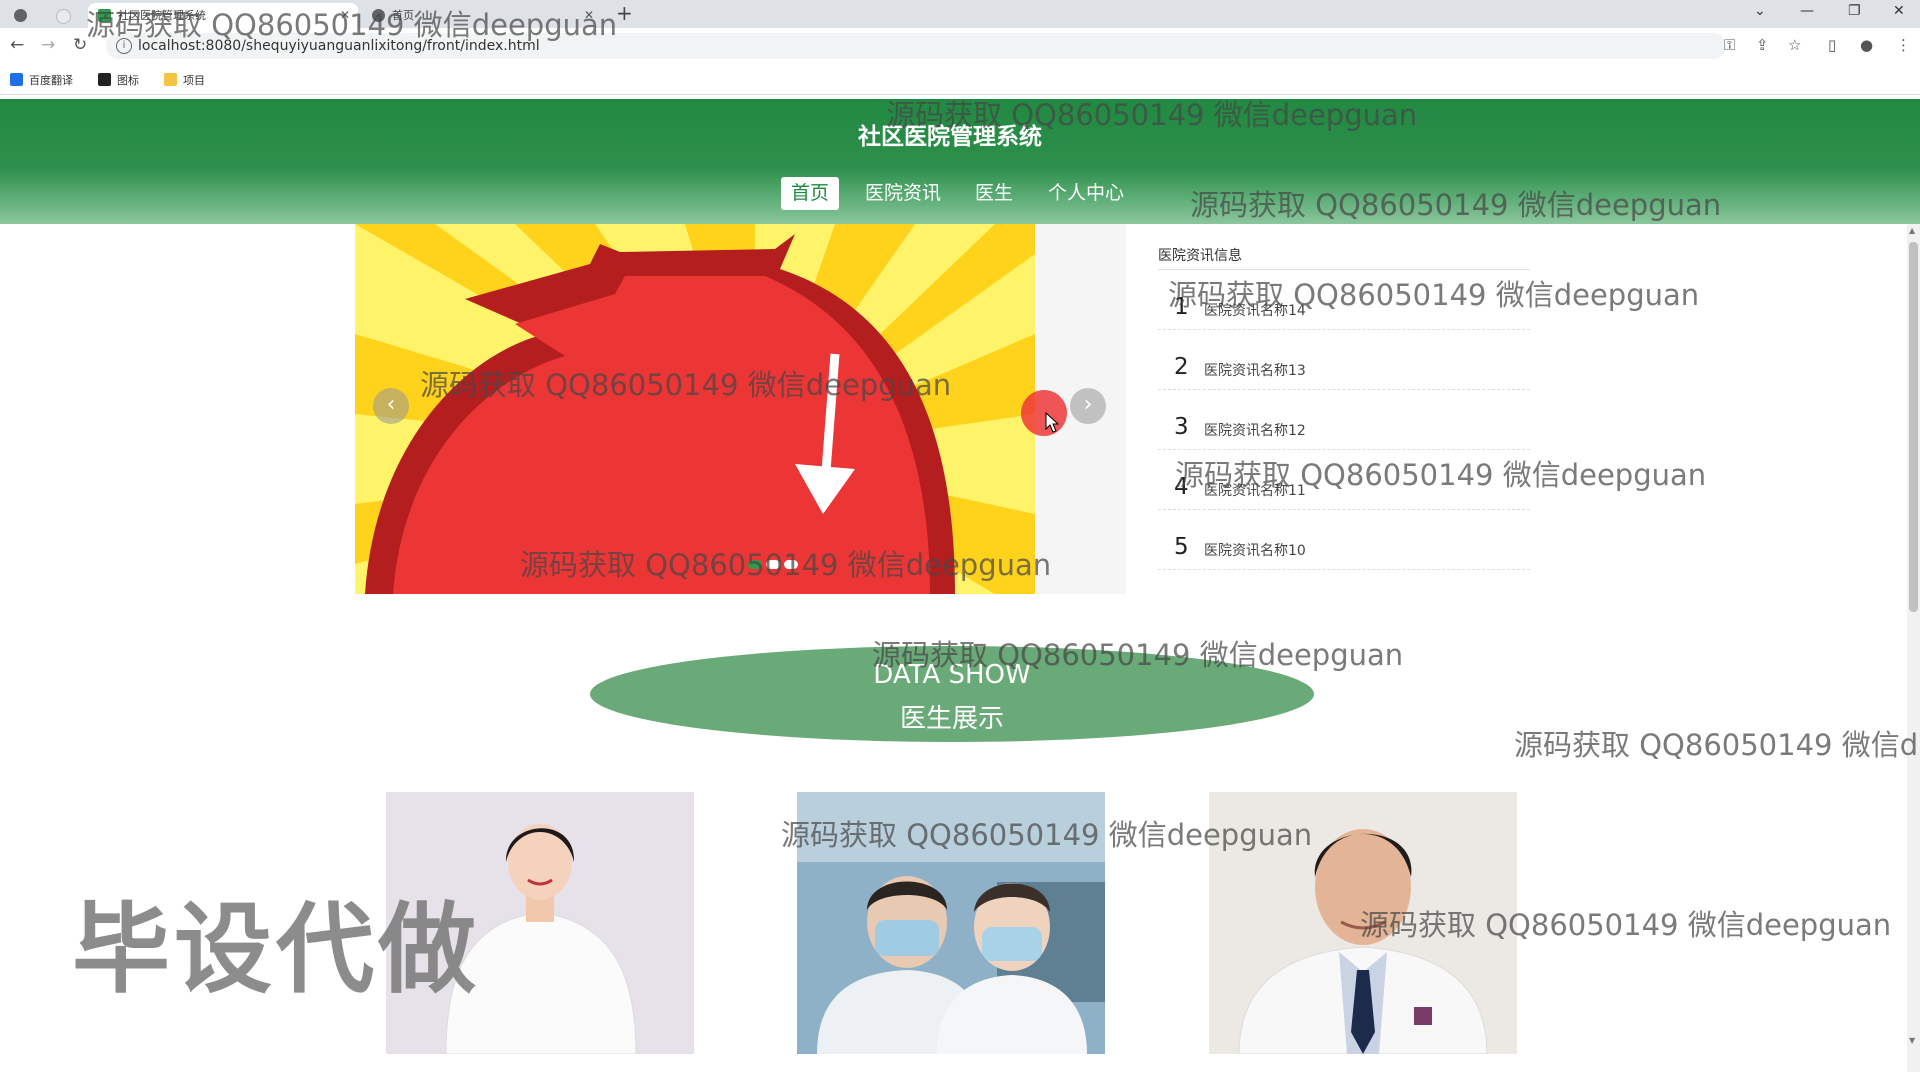 This screenshot has height=1072, width=1920. What do you see at coordinates (994, 193) in the screenshot?
I see `nav-doctors: 医生` at bounding box center [994, 193].